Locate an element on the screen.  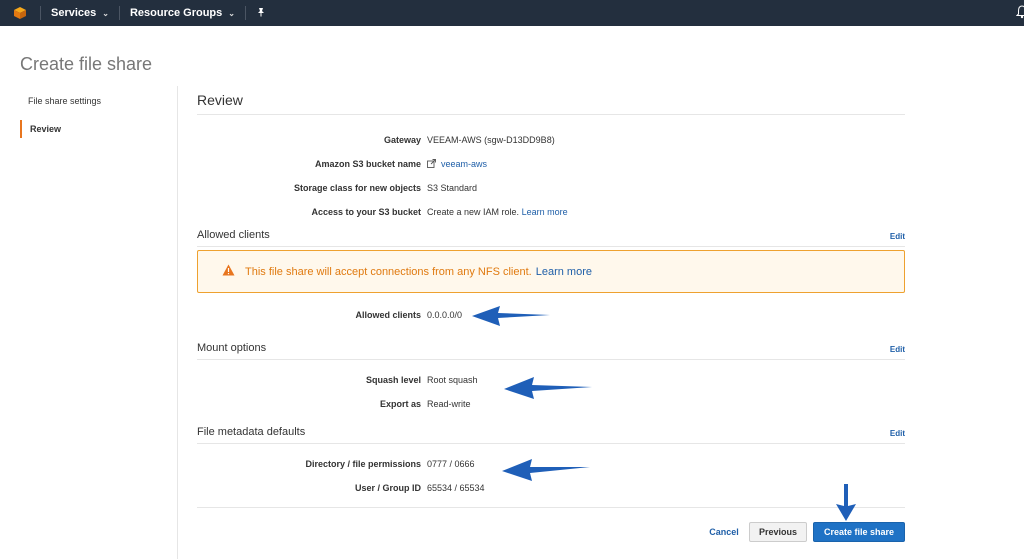
bucket-access-value: Create a new IAM role. is located at coordinates (473, 212).